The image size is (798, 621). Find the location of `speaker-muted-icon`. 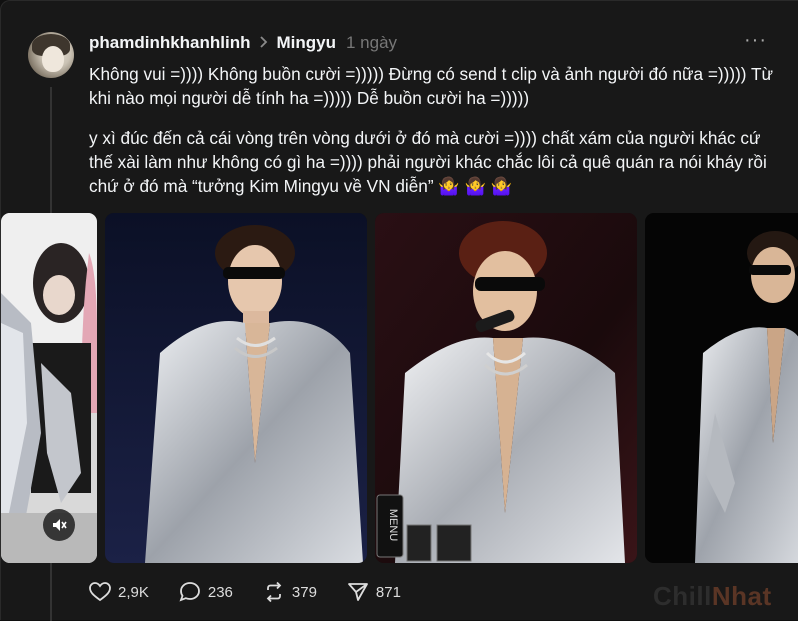

speaker-muted-icon is located at coordinates (60, 525).